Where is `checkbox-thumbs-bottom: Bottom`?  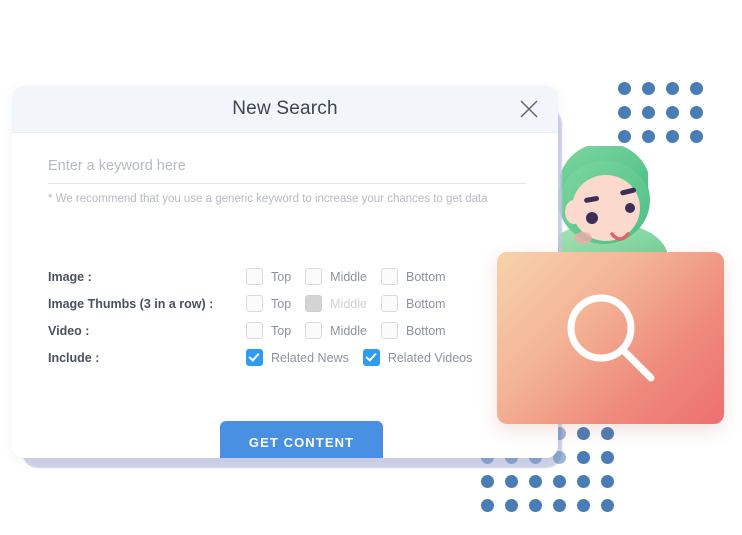 checkbox-thumbs-bottom: Bottom is located at coordinates (413, 303).